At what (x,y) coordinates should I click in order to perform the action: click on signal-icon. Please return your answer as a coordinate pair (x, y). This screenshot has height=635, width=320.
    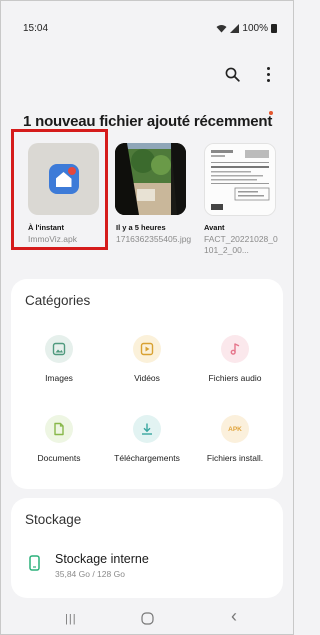
    Looking at the image, I should click on (235, 28).